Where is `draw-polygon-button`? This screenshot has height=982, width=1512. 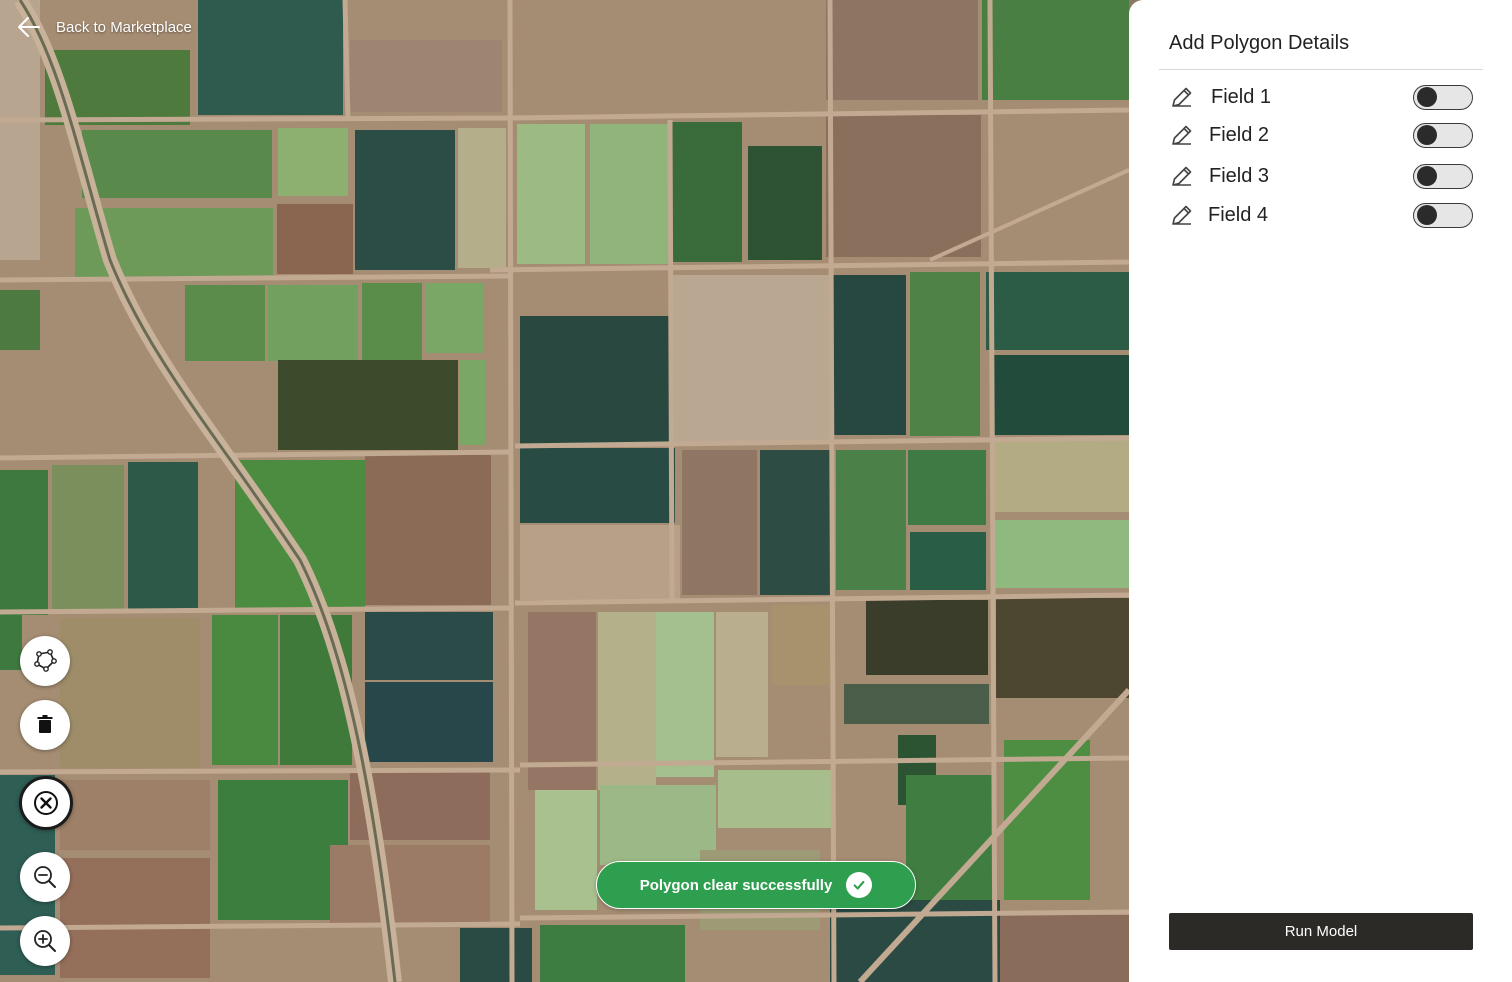
draw-polygon-button is located at coordinates (45, 661).